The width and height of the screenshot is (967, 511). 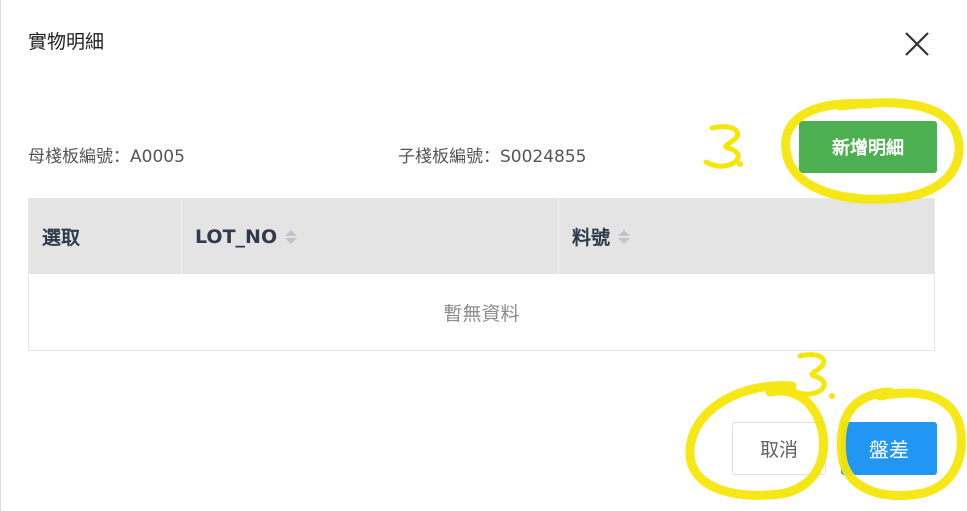 I want to click on table-header: 選取 LOT_NO 料號, so click(x=481, y=236).